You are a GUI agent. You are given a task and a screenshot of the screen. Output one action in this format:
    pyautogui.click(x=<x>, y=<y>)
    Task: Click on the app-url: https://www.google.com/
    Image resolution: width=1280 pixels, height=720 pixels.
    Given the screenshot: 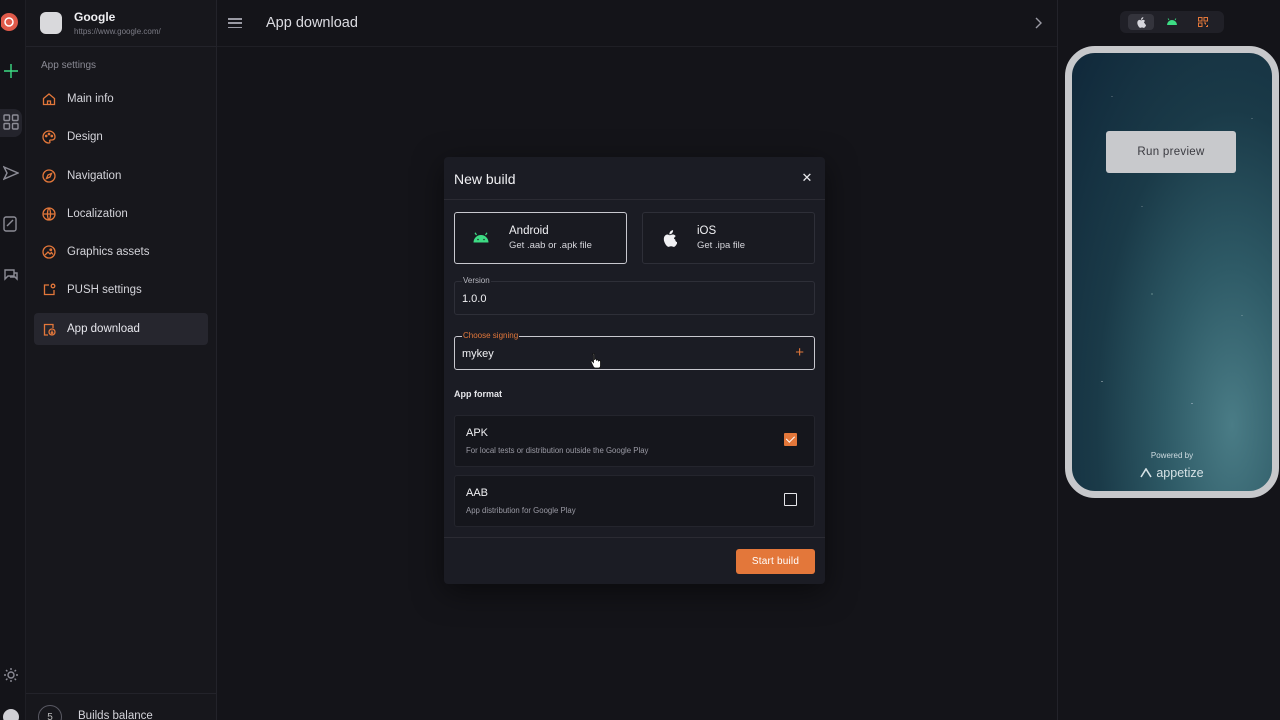 What is the action you would take?
    pyautogui.click(x=117, y=31)
    